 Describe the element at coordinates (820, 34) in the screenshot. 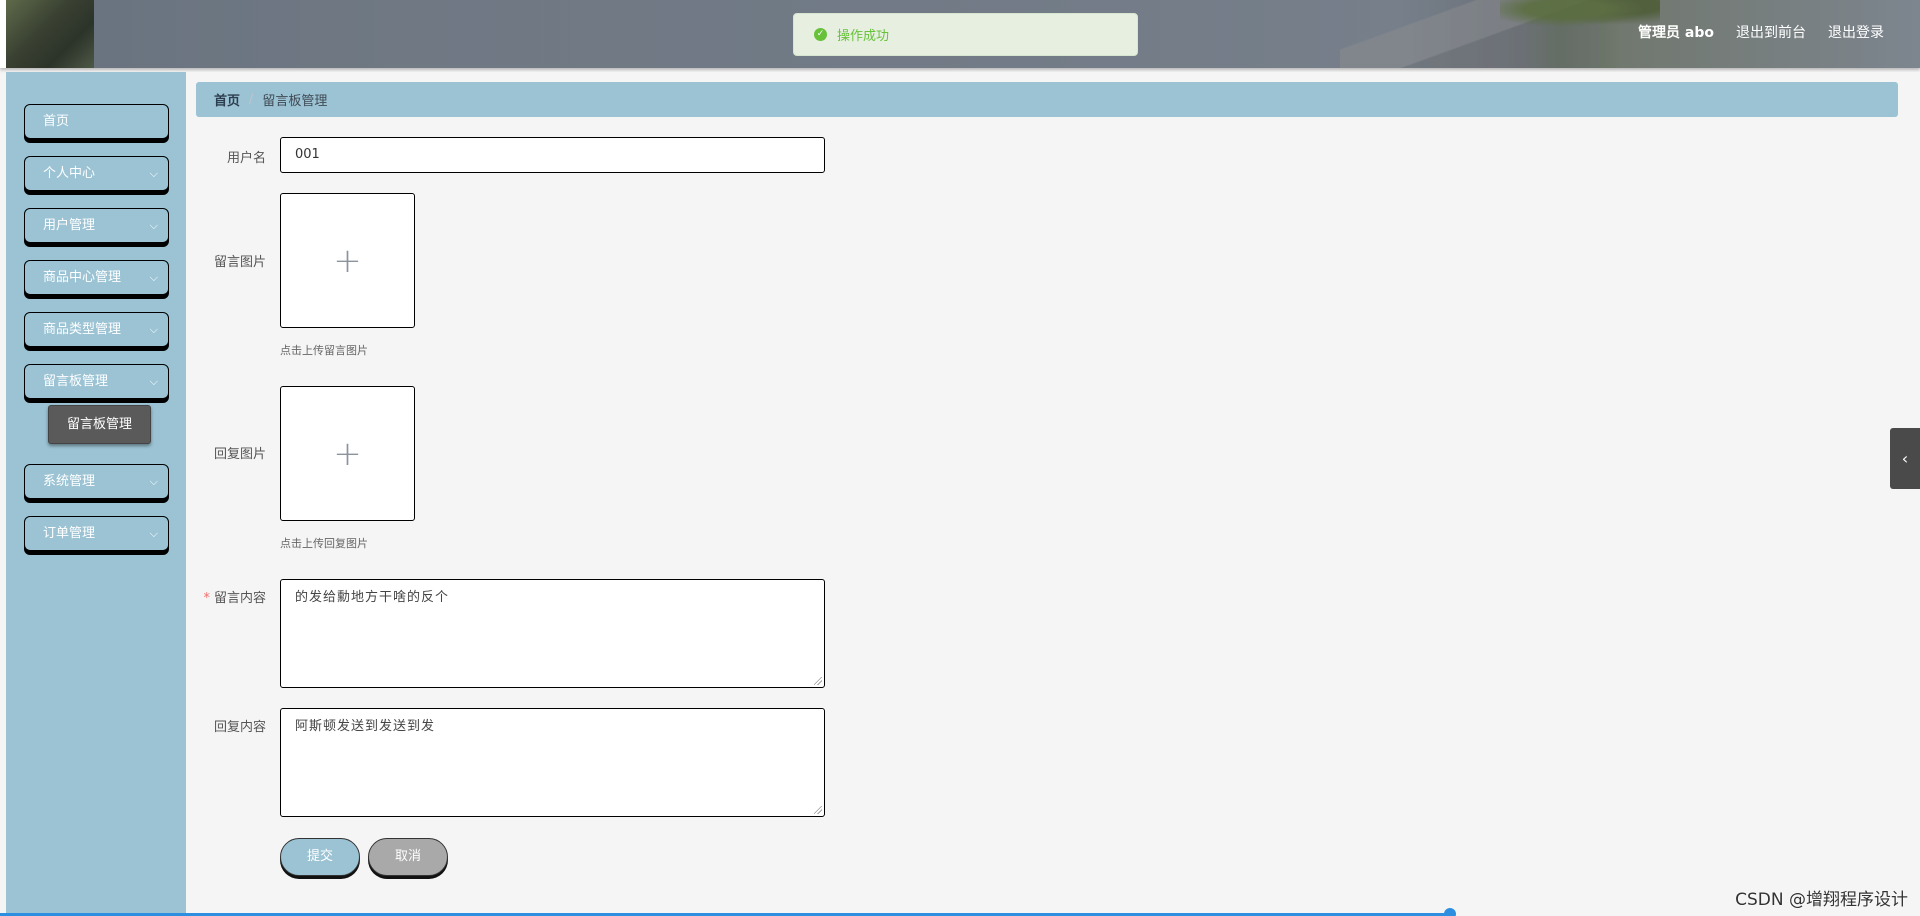

I see `success-check-icon: ✓` at that location.